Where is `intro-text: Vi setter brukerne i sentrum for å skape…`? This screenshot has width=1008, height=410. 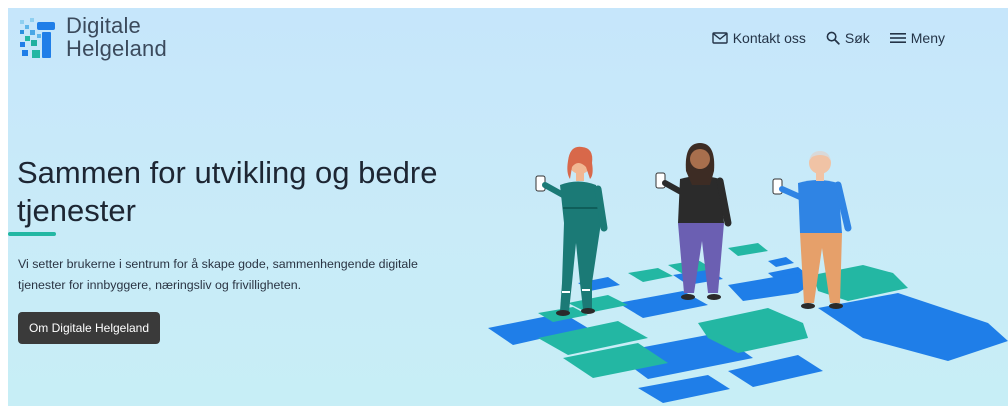 intro-text: Vi setter brukerne i sentrum for å skape… is located at coordinates (218, 274).